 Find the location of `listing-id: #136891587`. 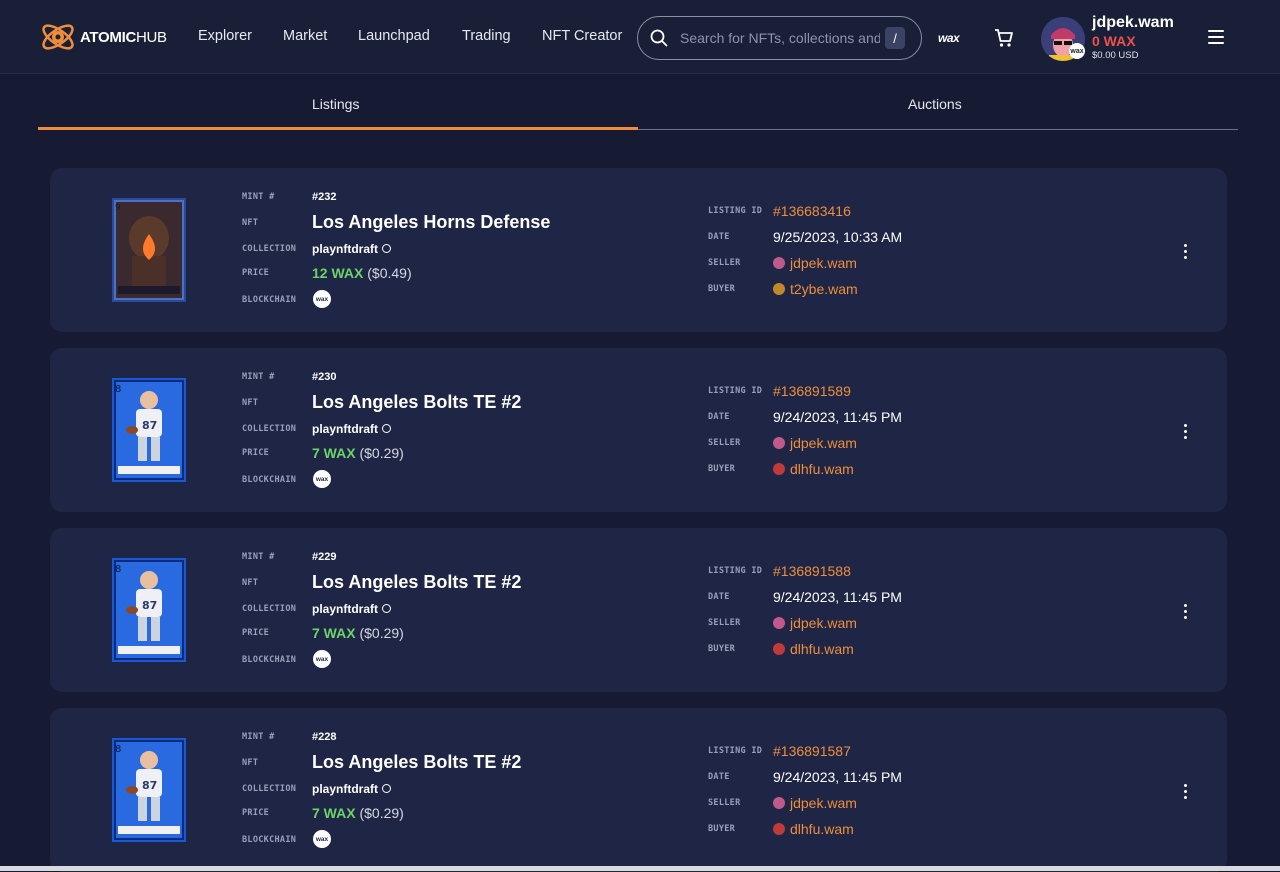

listing-id: #136891587 is located at coordinates (812, 751).